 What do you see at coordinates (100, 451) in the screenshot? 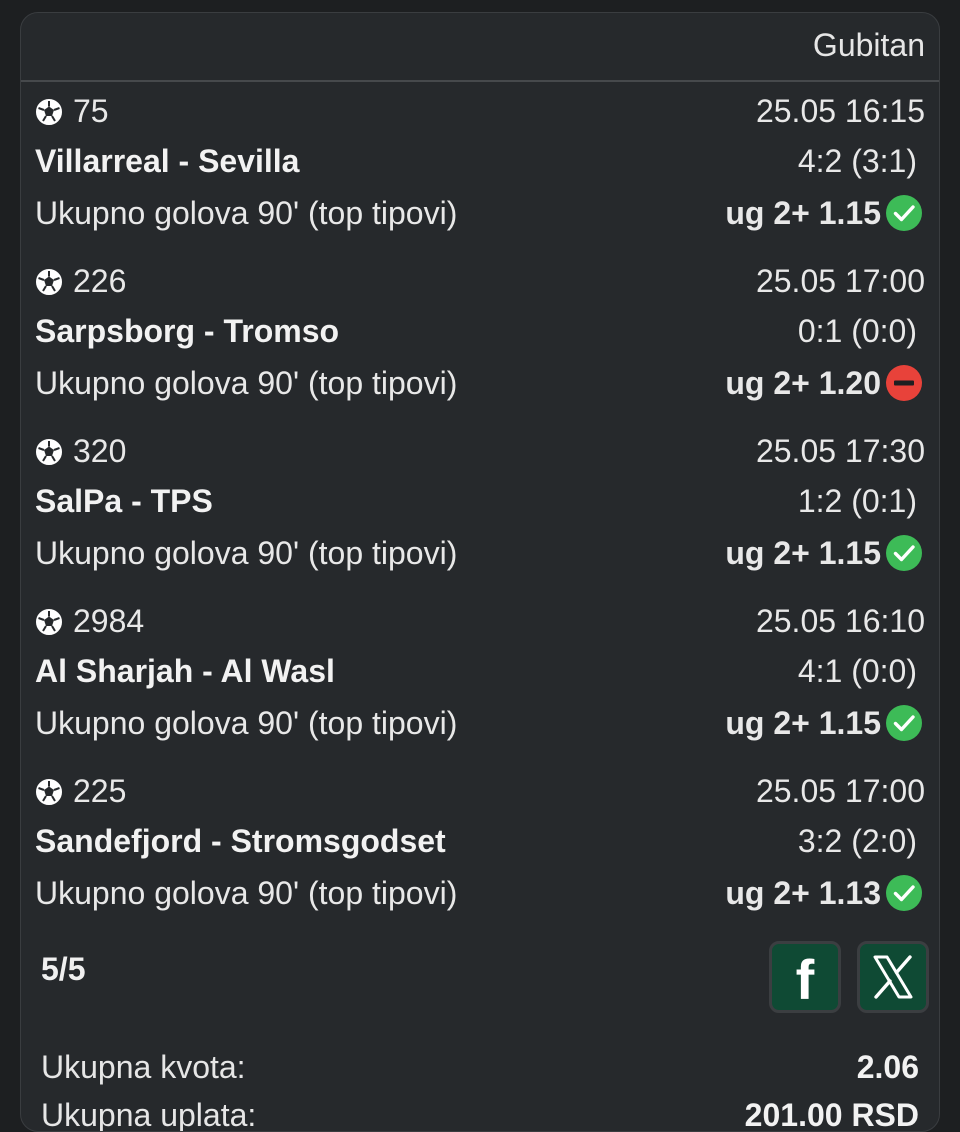
I see `match-code: 320` at bounding box center [100, 451].